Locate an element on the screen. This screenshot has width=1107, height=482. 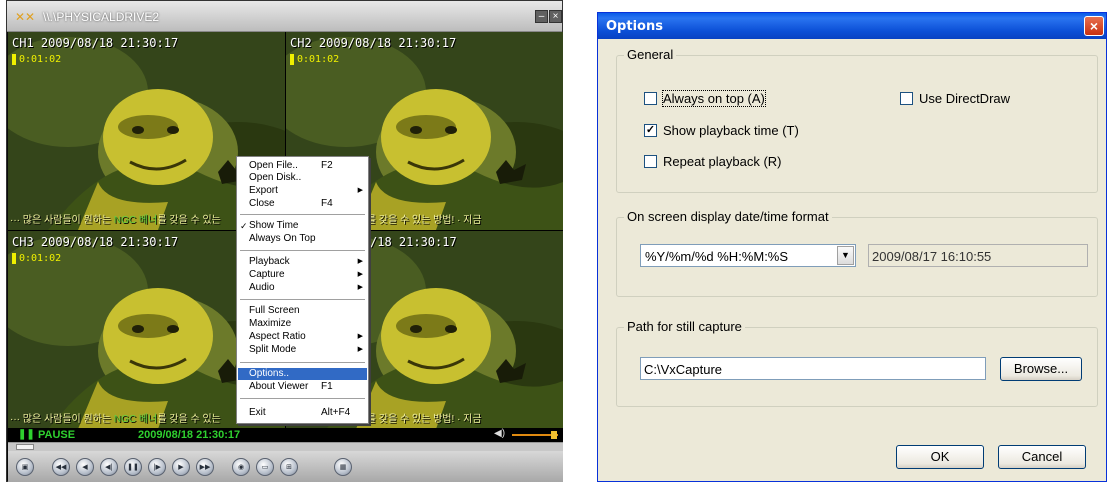
play-icon: ▶ is located at coordinates (181, 467).